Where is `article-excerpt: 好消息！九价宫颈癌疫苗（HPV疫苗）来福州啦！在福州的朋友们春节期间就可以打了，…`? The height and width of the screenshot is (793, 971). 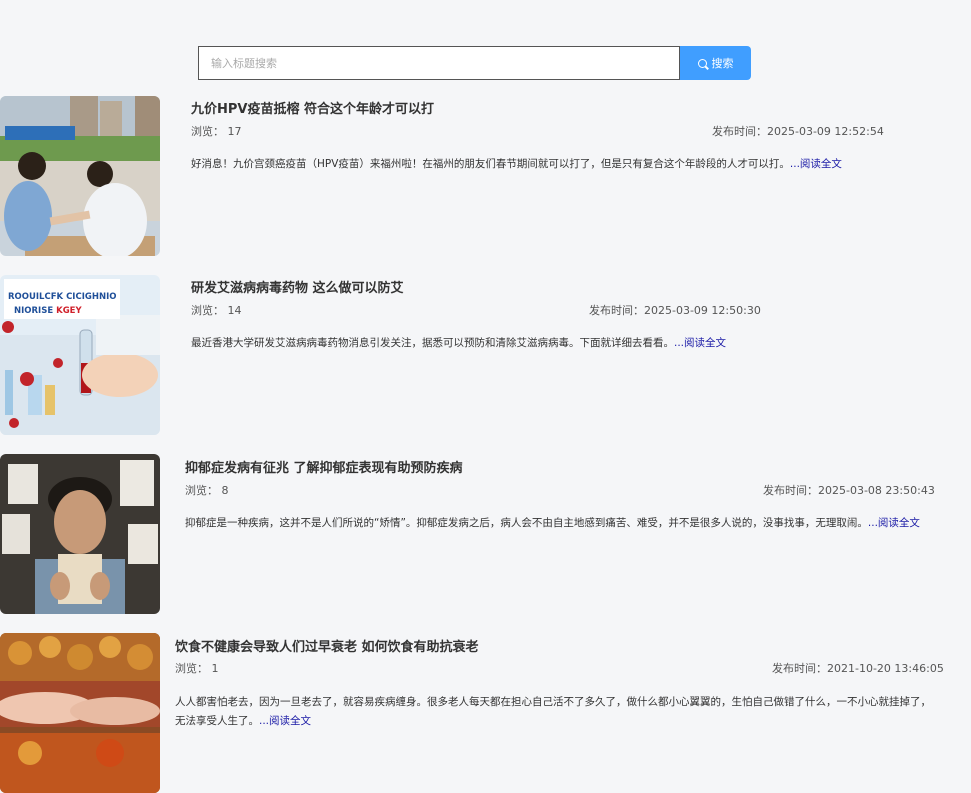
article-excerpt: 好消息！九价宫颈癌疫苗（HPV疫苗）来福州啦！在福州的朋友们春节期间就可以打了，… is located at coordinates (551, 164).